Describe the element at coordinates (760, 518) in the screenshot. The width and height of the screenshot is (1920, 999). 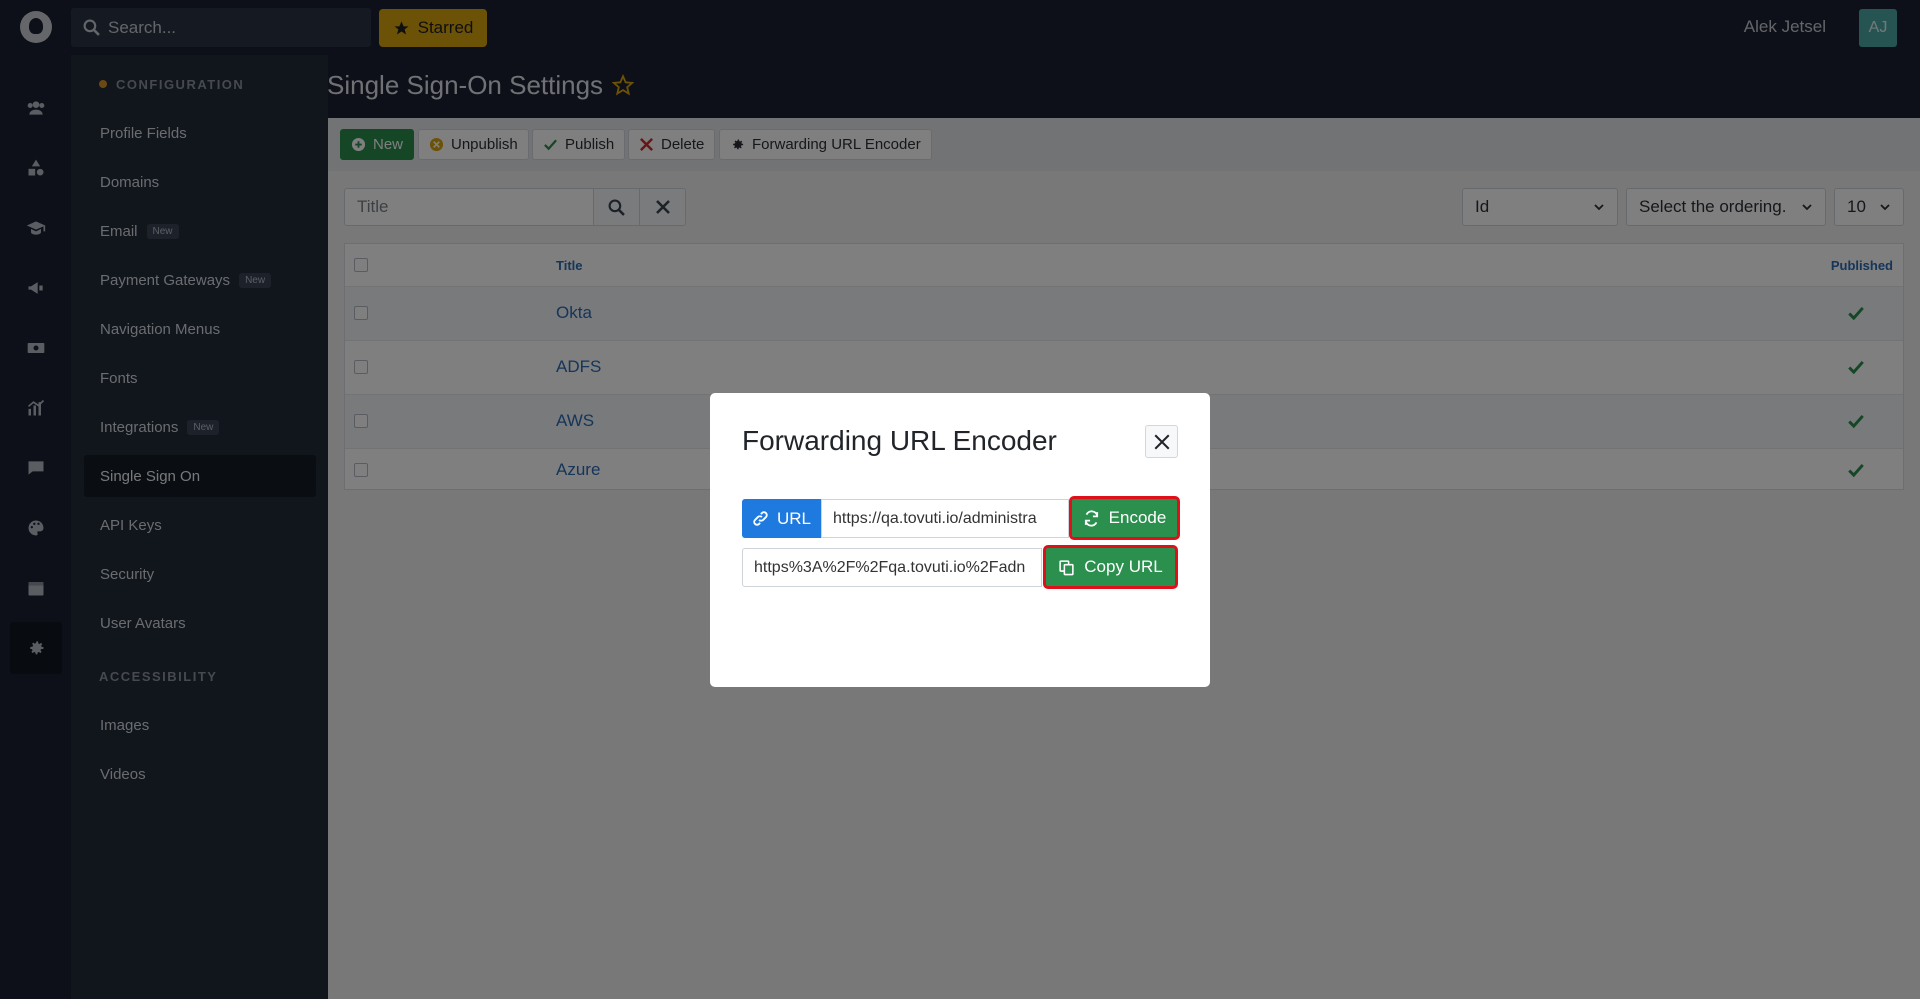
I see `link-icon` at that location.